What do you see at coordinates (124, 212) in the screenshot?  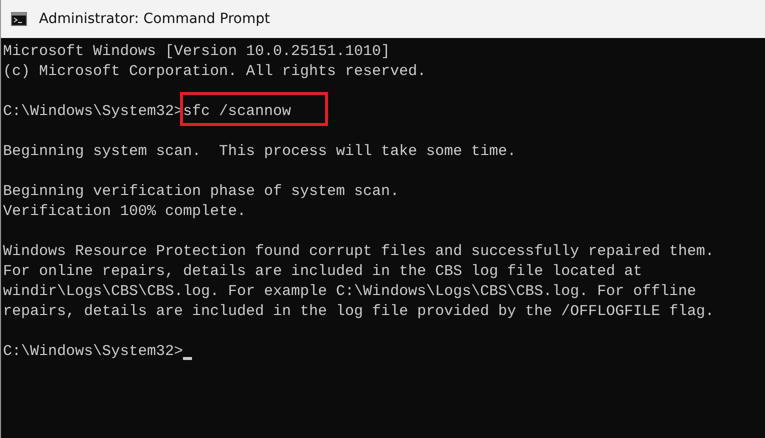 I see `console-text: Verification 100% complete.` at bounding box center [124, 212].